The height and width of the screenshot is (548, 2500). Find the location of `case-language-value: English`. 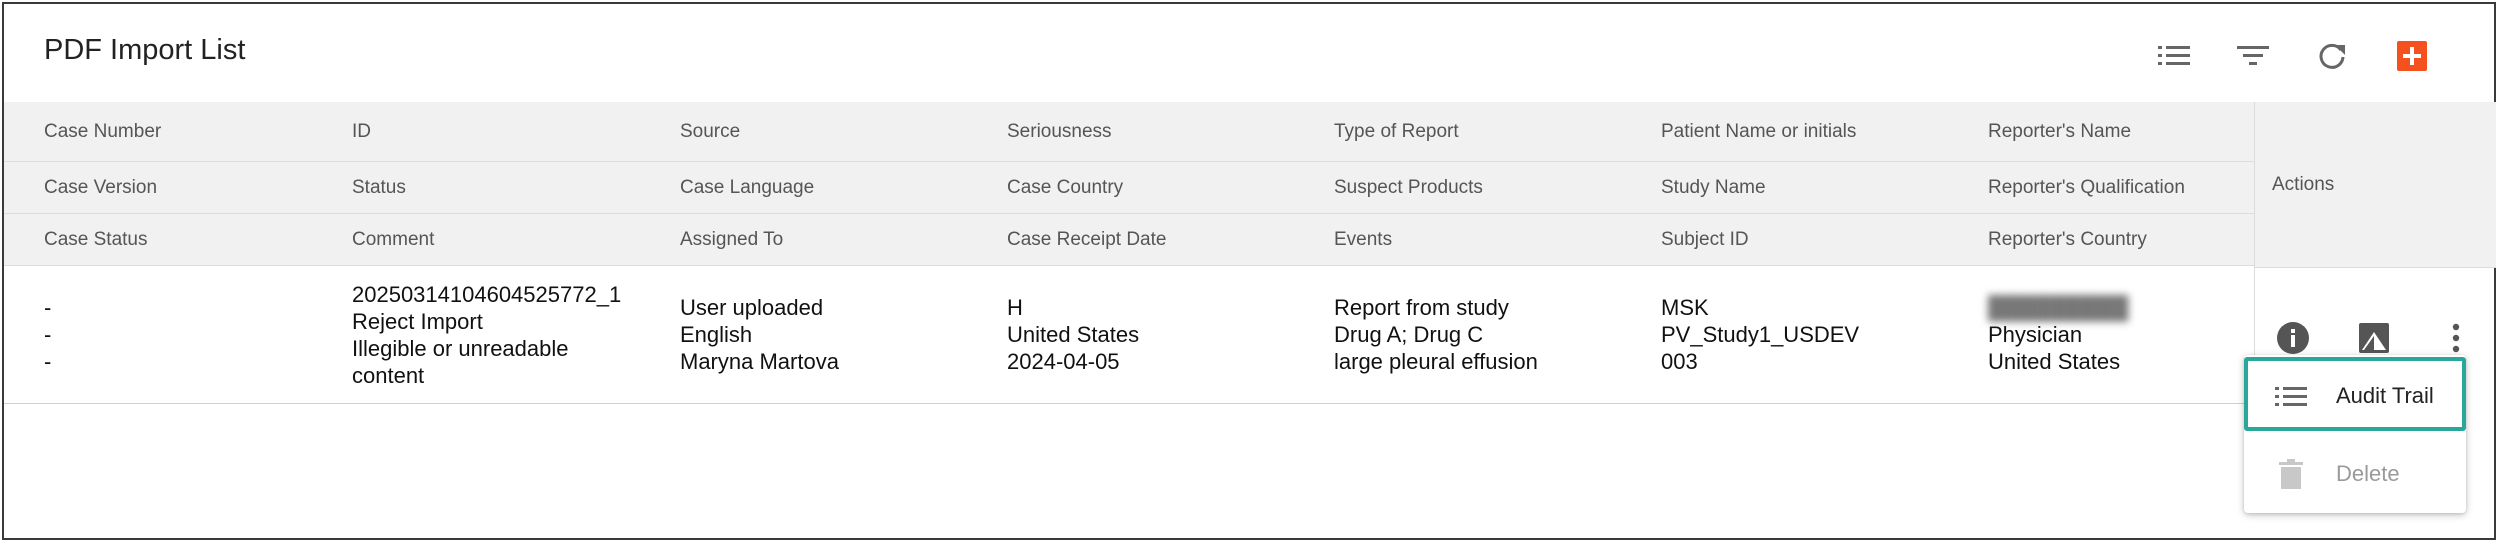

case-language-value: English is located at coordinates (716, 334).